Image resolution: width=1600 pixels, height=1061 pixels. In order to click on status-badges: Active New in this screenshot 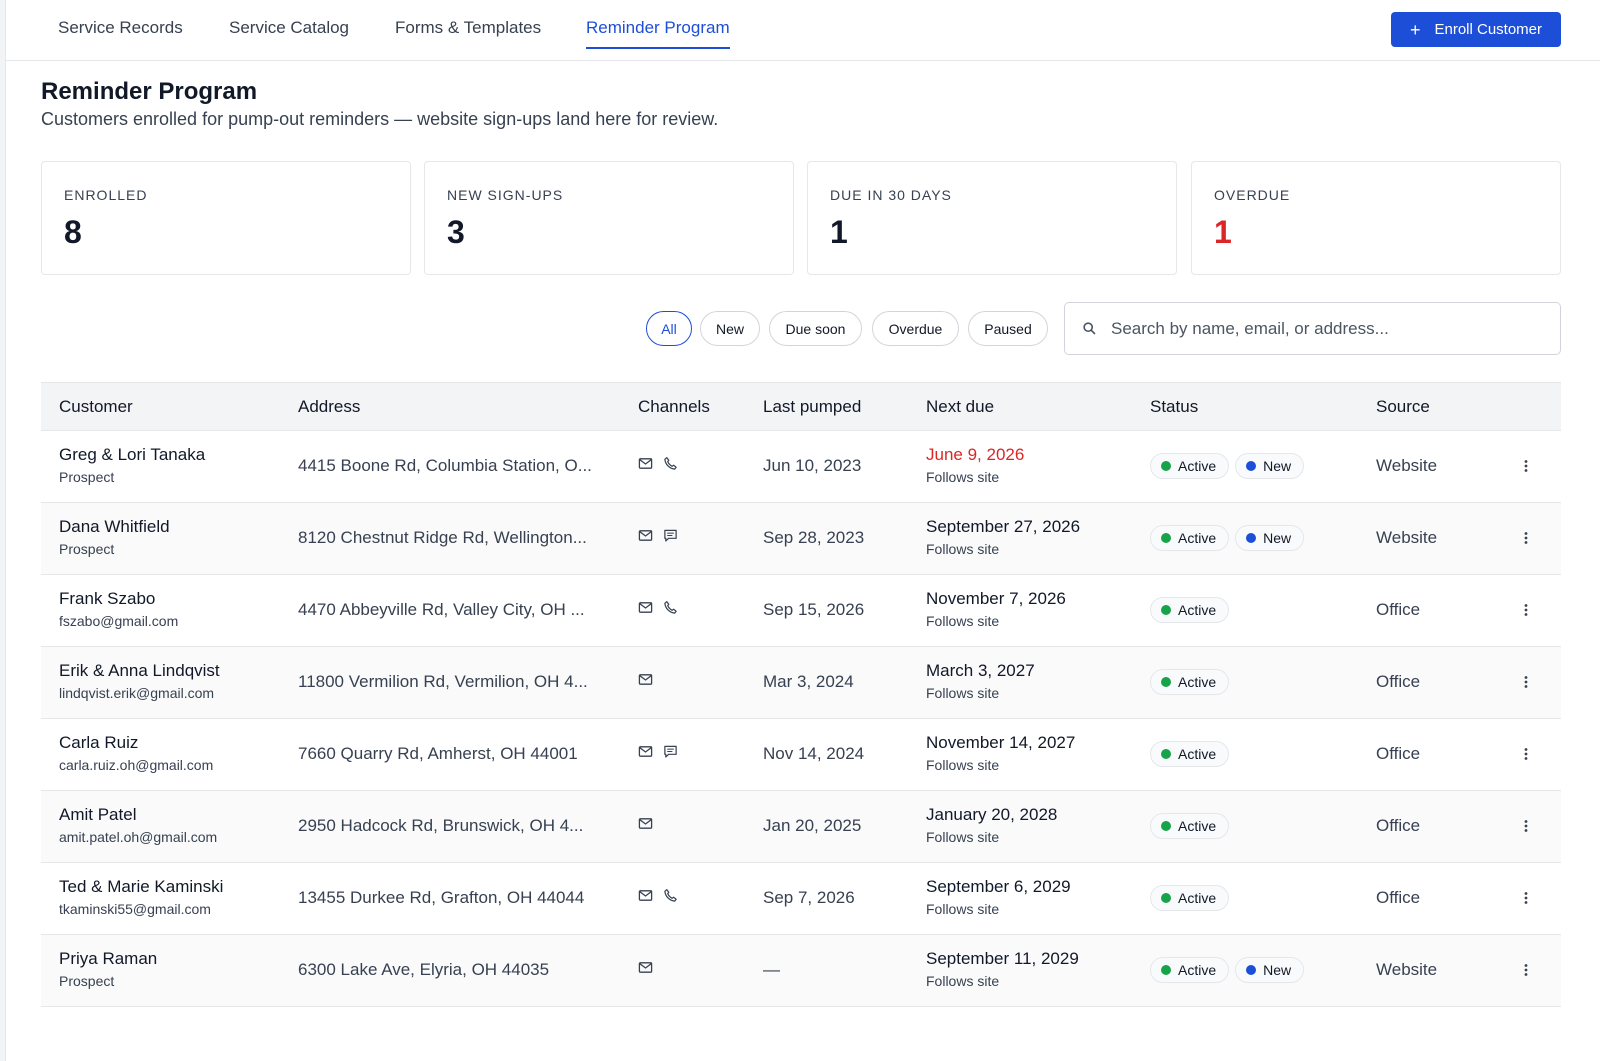, I will do `click(1227, 970)`.